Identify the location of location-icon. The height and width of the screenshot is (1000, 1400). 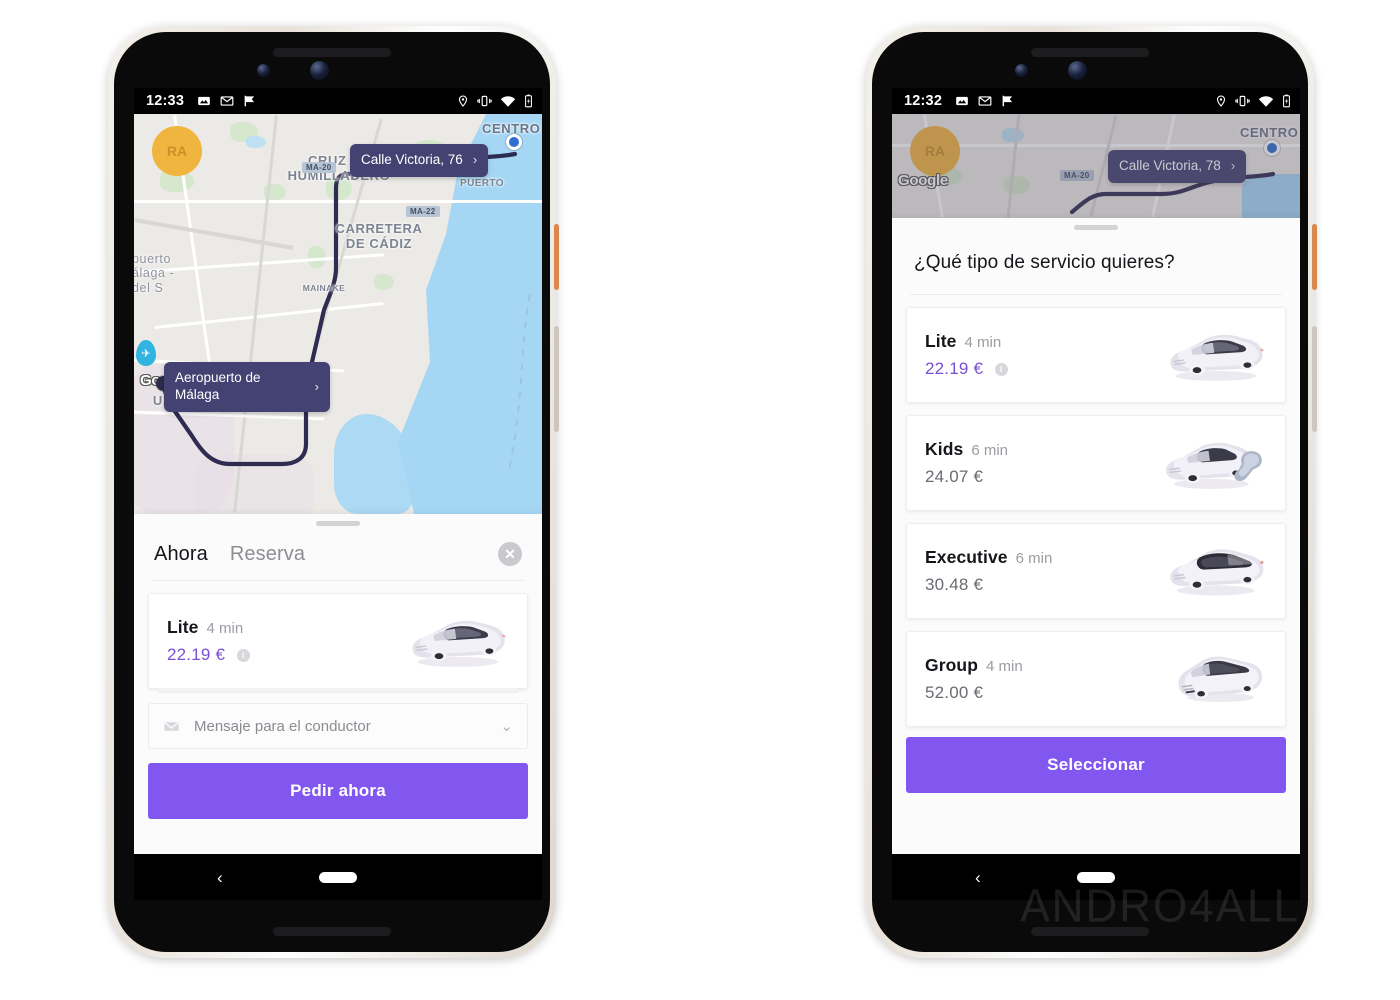
(463, 101).